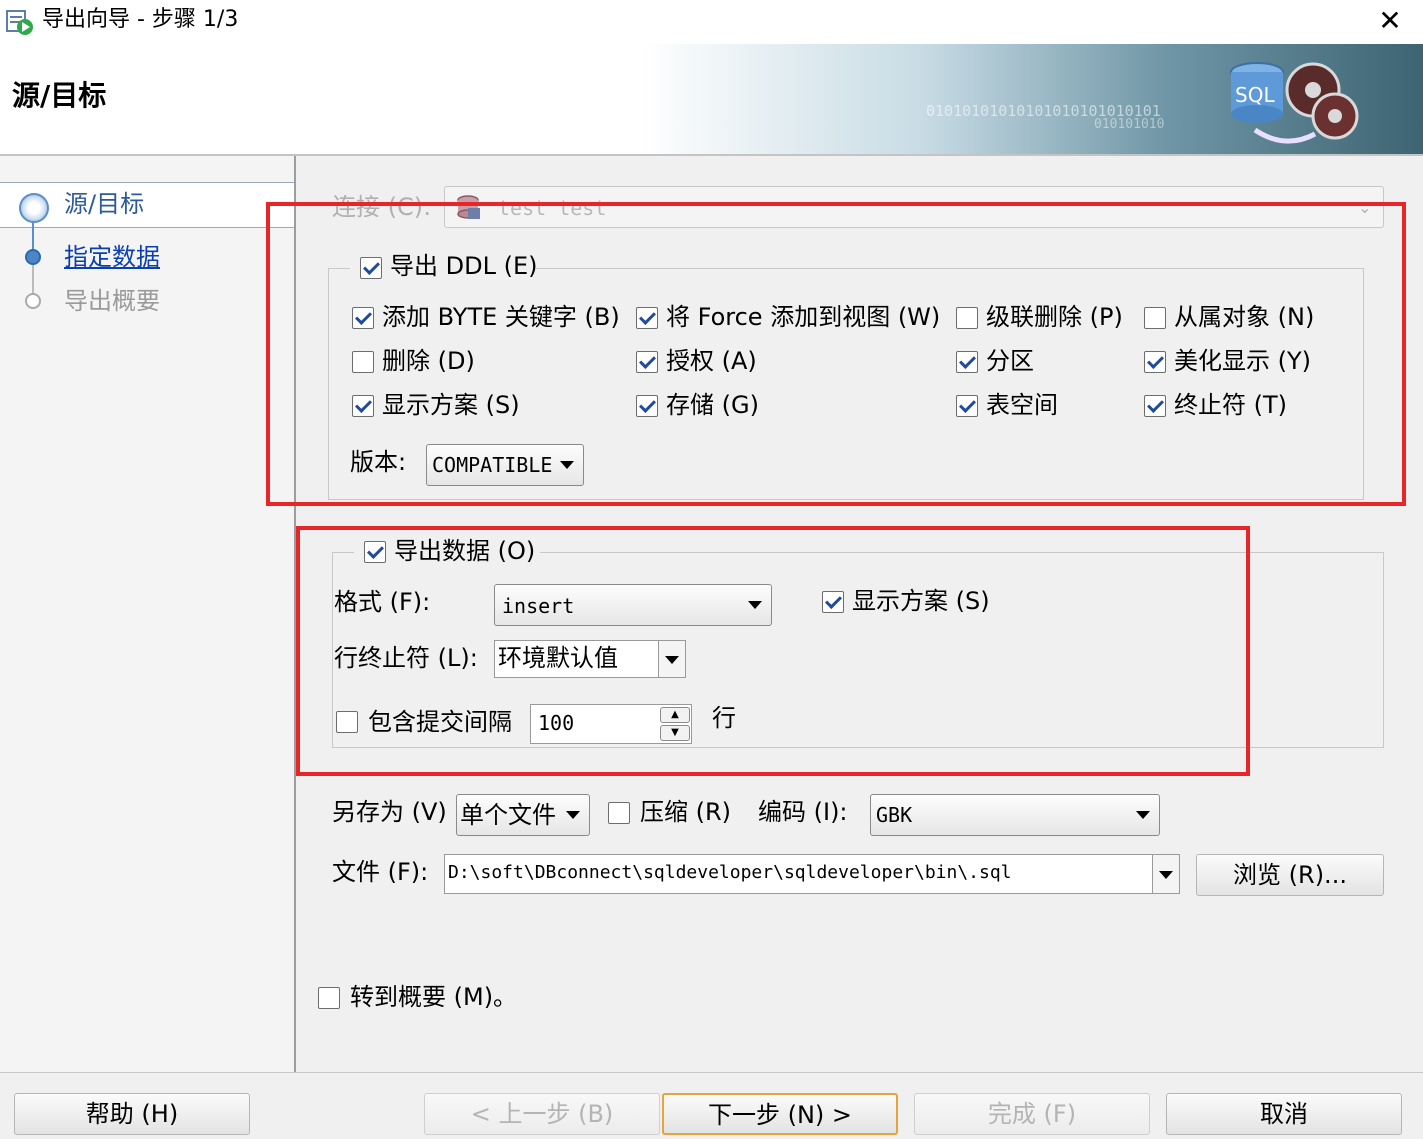 This screenshot has width=1423, height=1139. I want to click on finish-button: 完成 (F), so click(1032, 1114).